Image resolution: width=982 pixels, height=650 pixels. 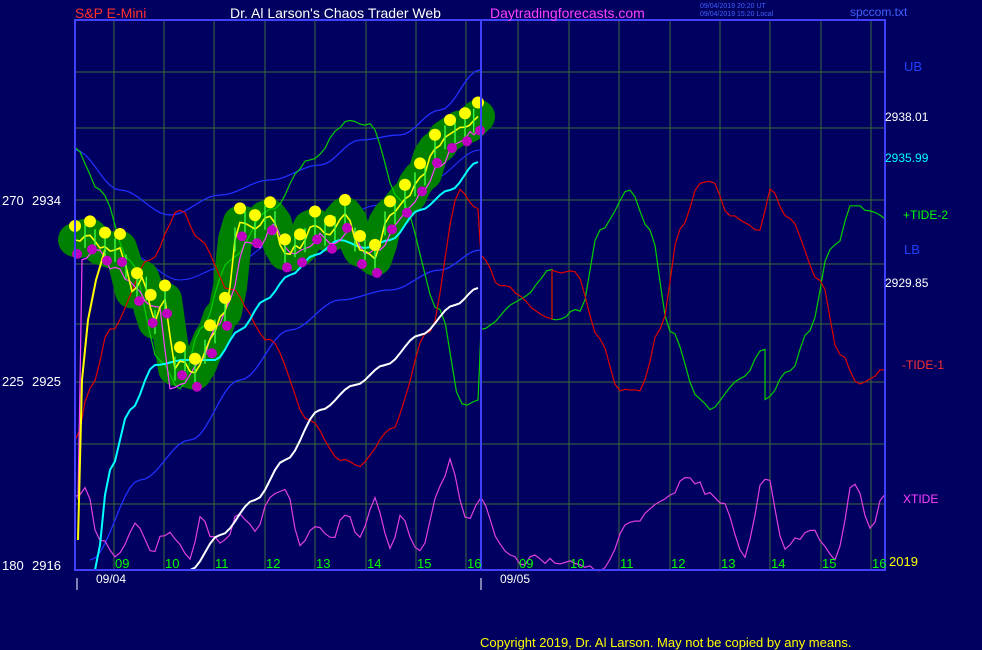 I want to click on left-axis-price-3: 2916, so click(x=46, y=565).